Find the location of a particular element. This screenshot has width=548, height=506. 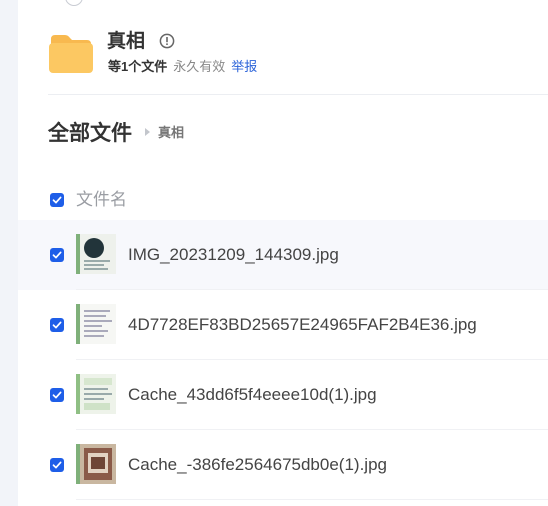

file-row: Cache_43dd6f5f4eeee10d(1).jpg is located at coordinates (283, 395).